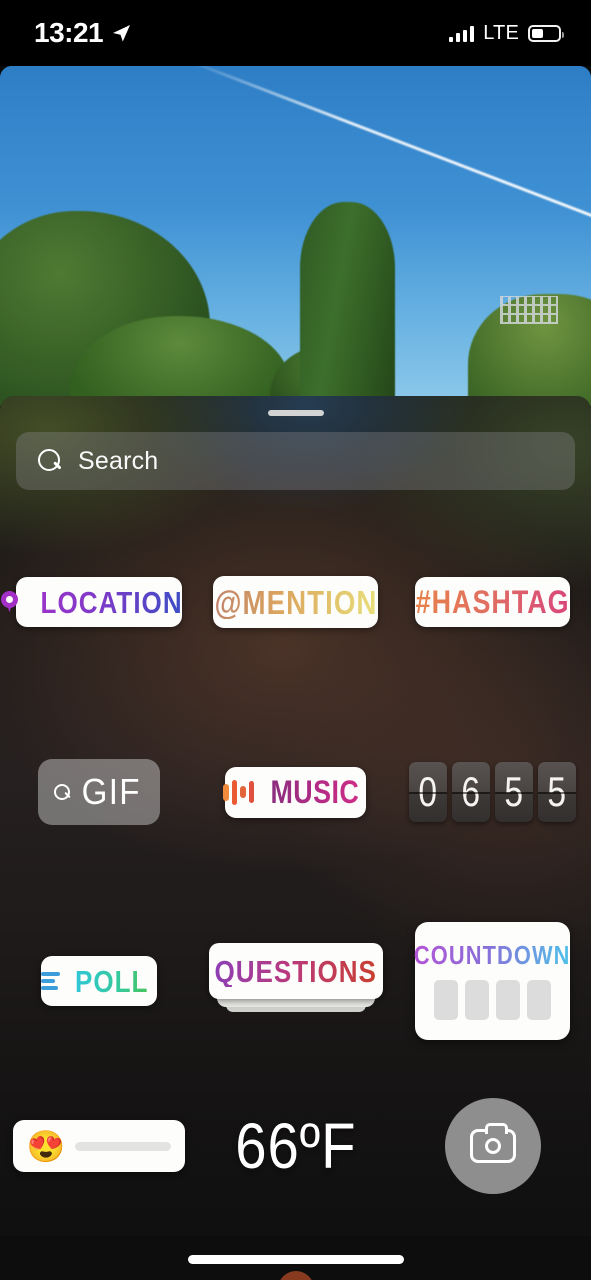 Image resolution: width=591 pixels, height=1280 pixels. I want to click on cell: MUSIC, so click(295, 792).